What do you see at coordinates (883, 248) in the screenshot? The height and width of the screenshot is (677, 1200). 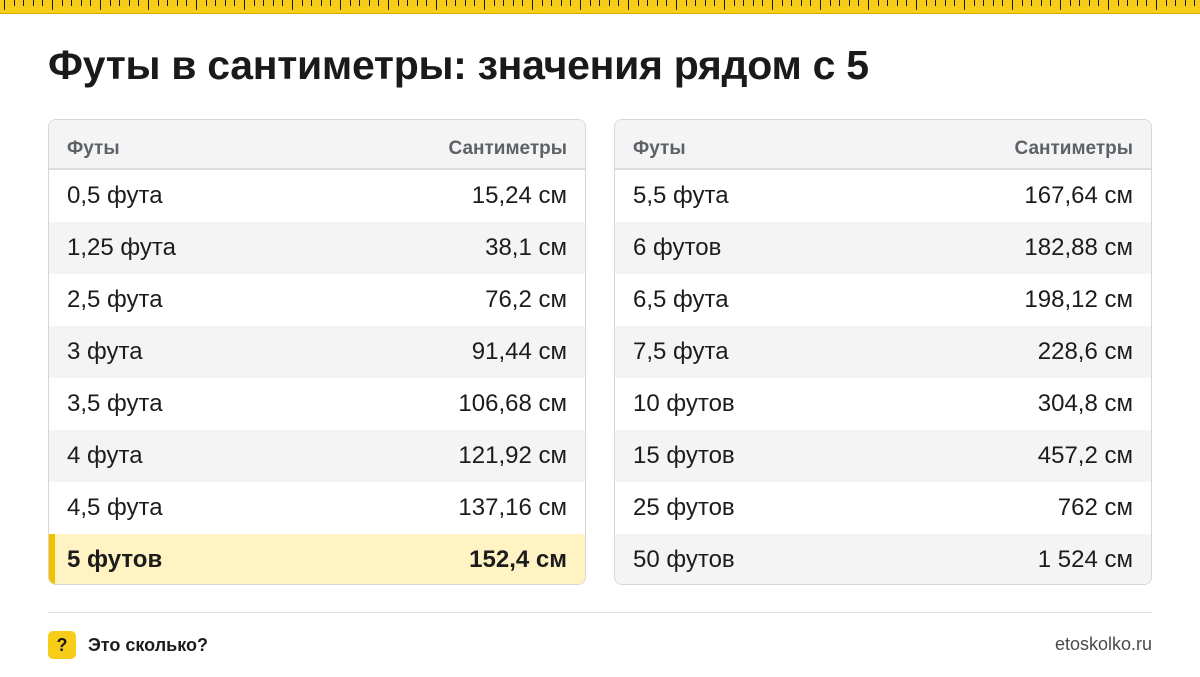 I see `table-row: 6 футов 182,88 см` at bounding box center [883, 248].